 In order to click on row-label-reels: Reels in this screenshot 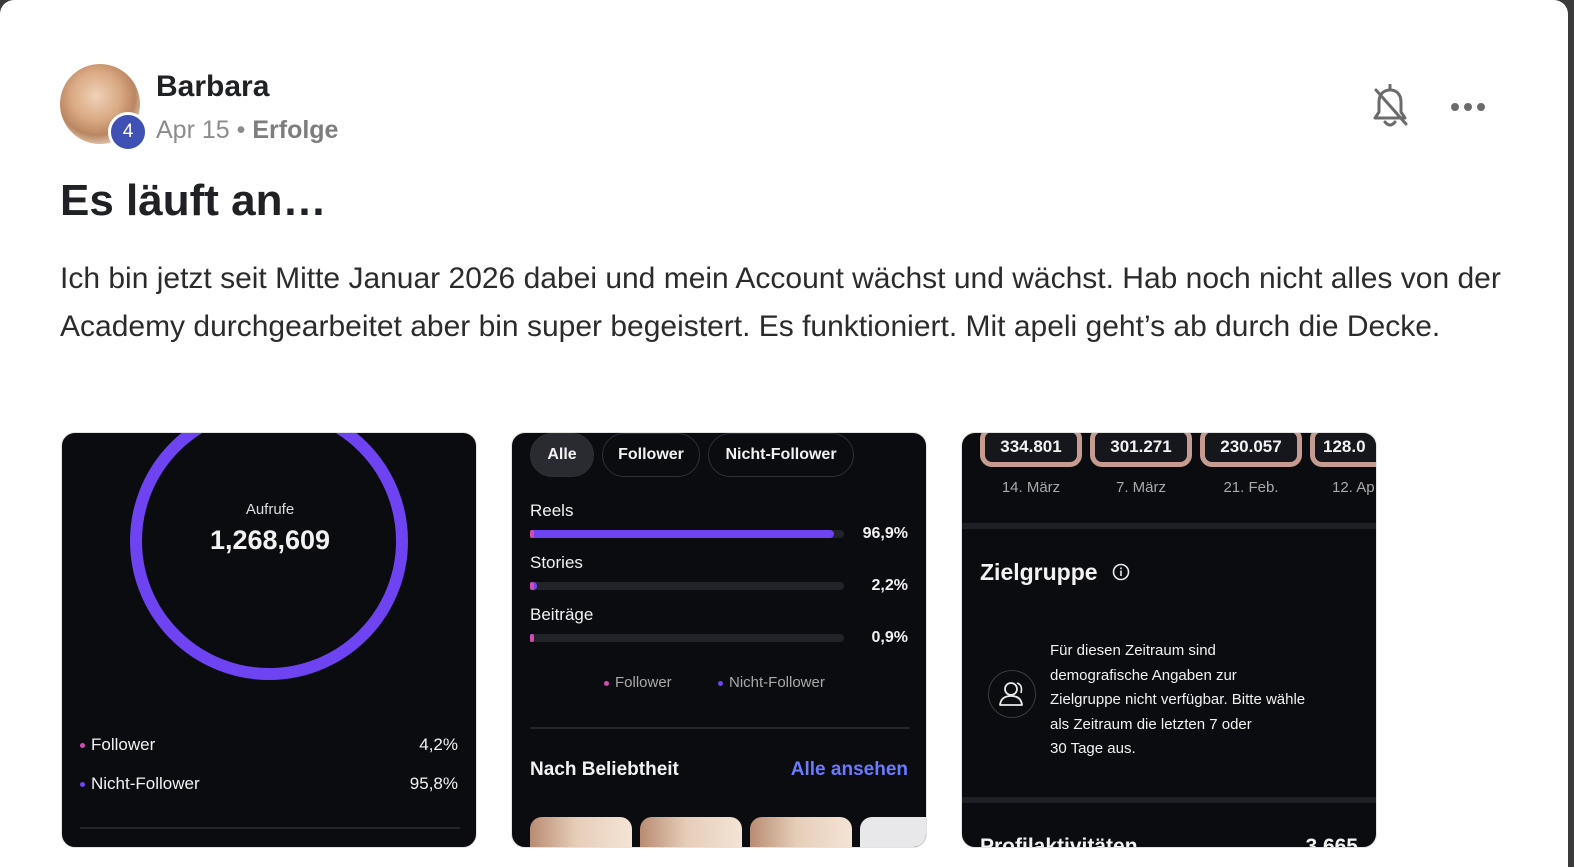, I will do `click(552, 510)`.